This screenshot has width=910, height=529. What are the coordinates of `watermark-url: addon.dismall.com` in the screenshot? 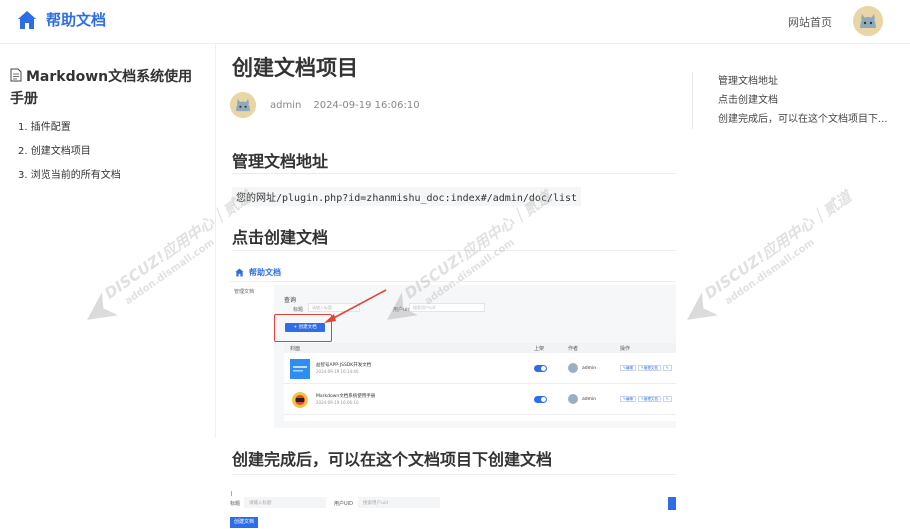 It's located at (769, 272).